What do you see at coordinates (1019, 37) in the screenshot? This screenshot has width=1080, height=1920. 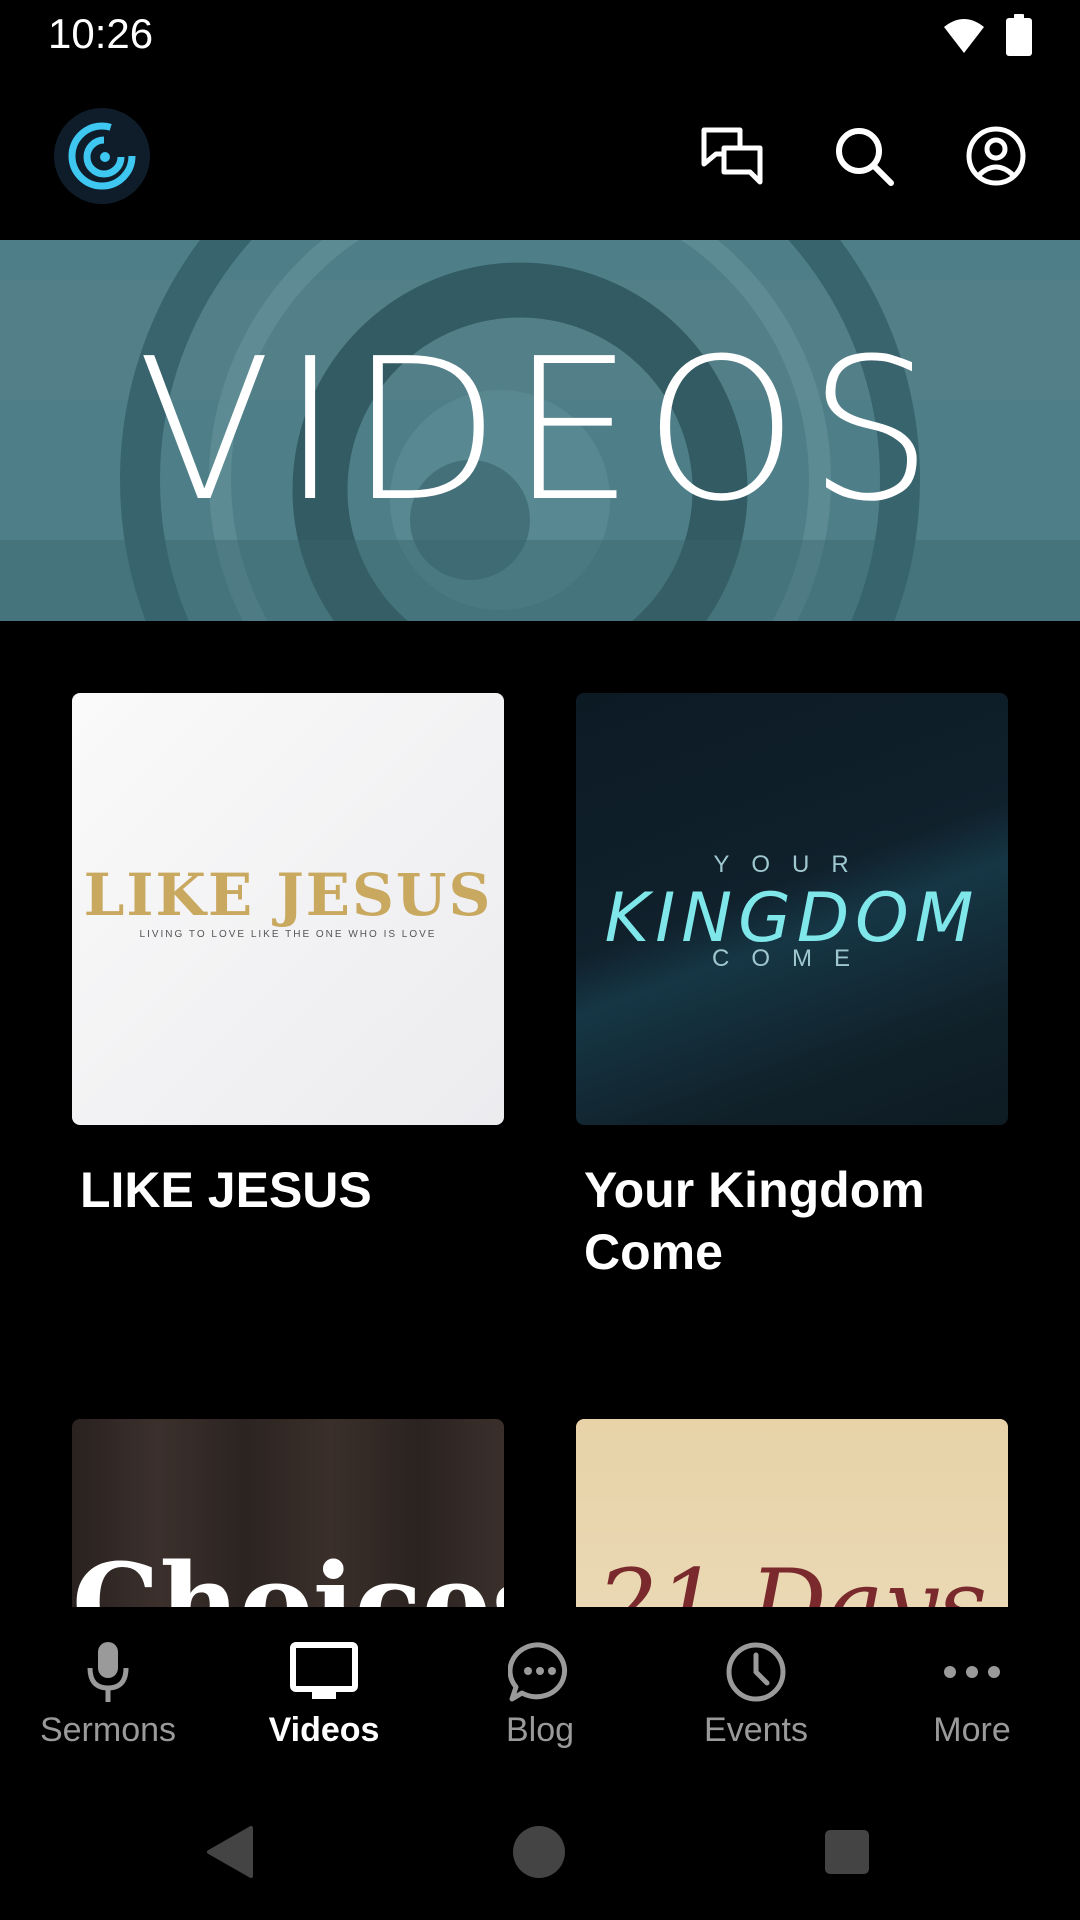 I see `battery-icon` at bounding box center [1019, 37].